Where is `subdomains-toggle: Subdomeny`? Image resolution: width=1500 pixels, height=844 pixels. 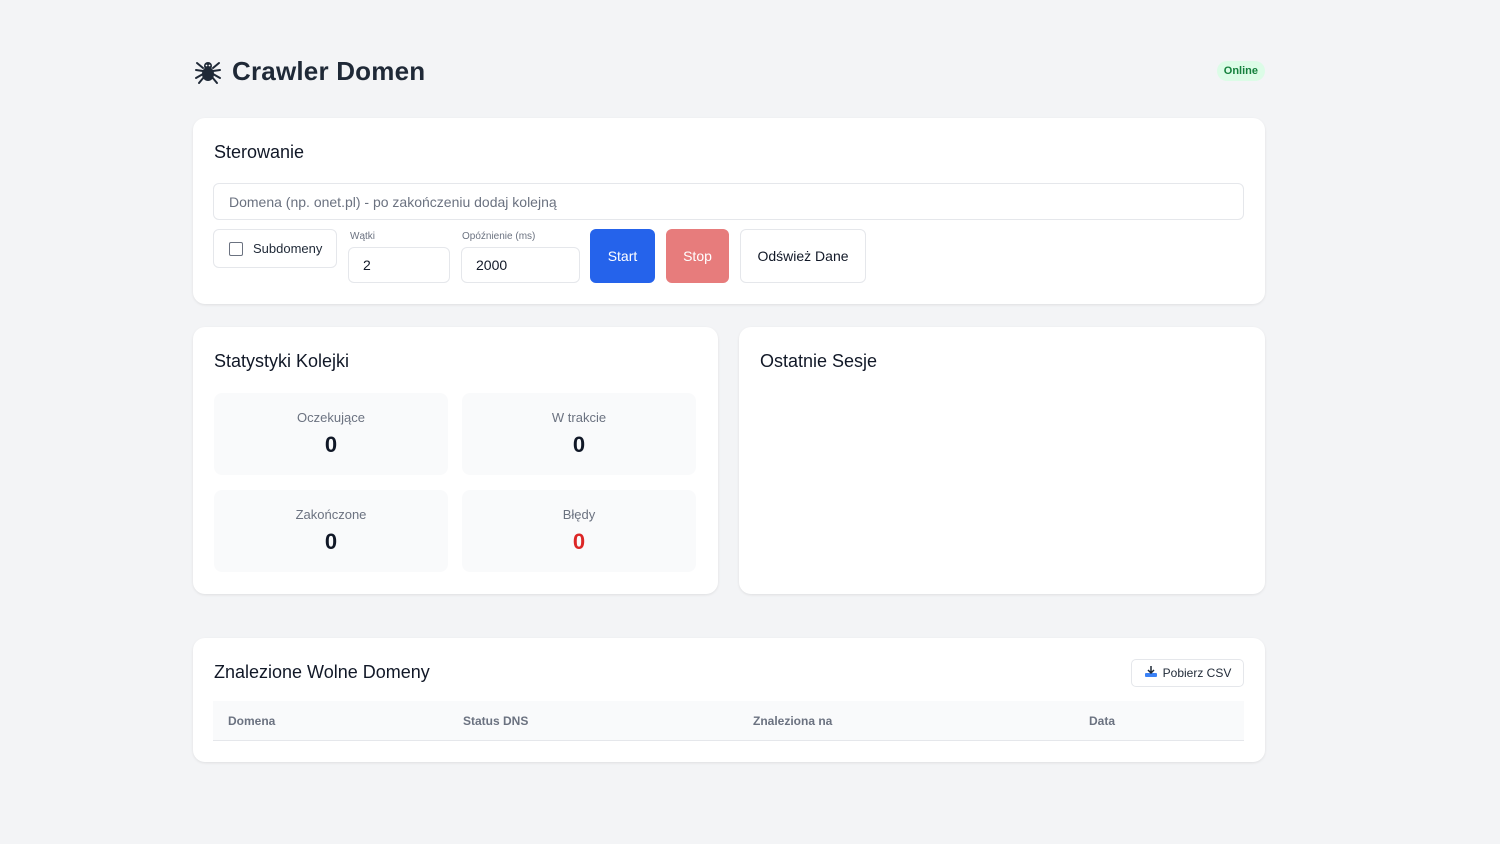 subdomains-toggle: Subdomeny is located at coordinates (275, 248).